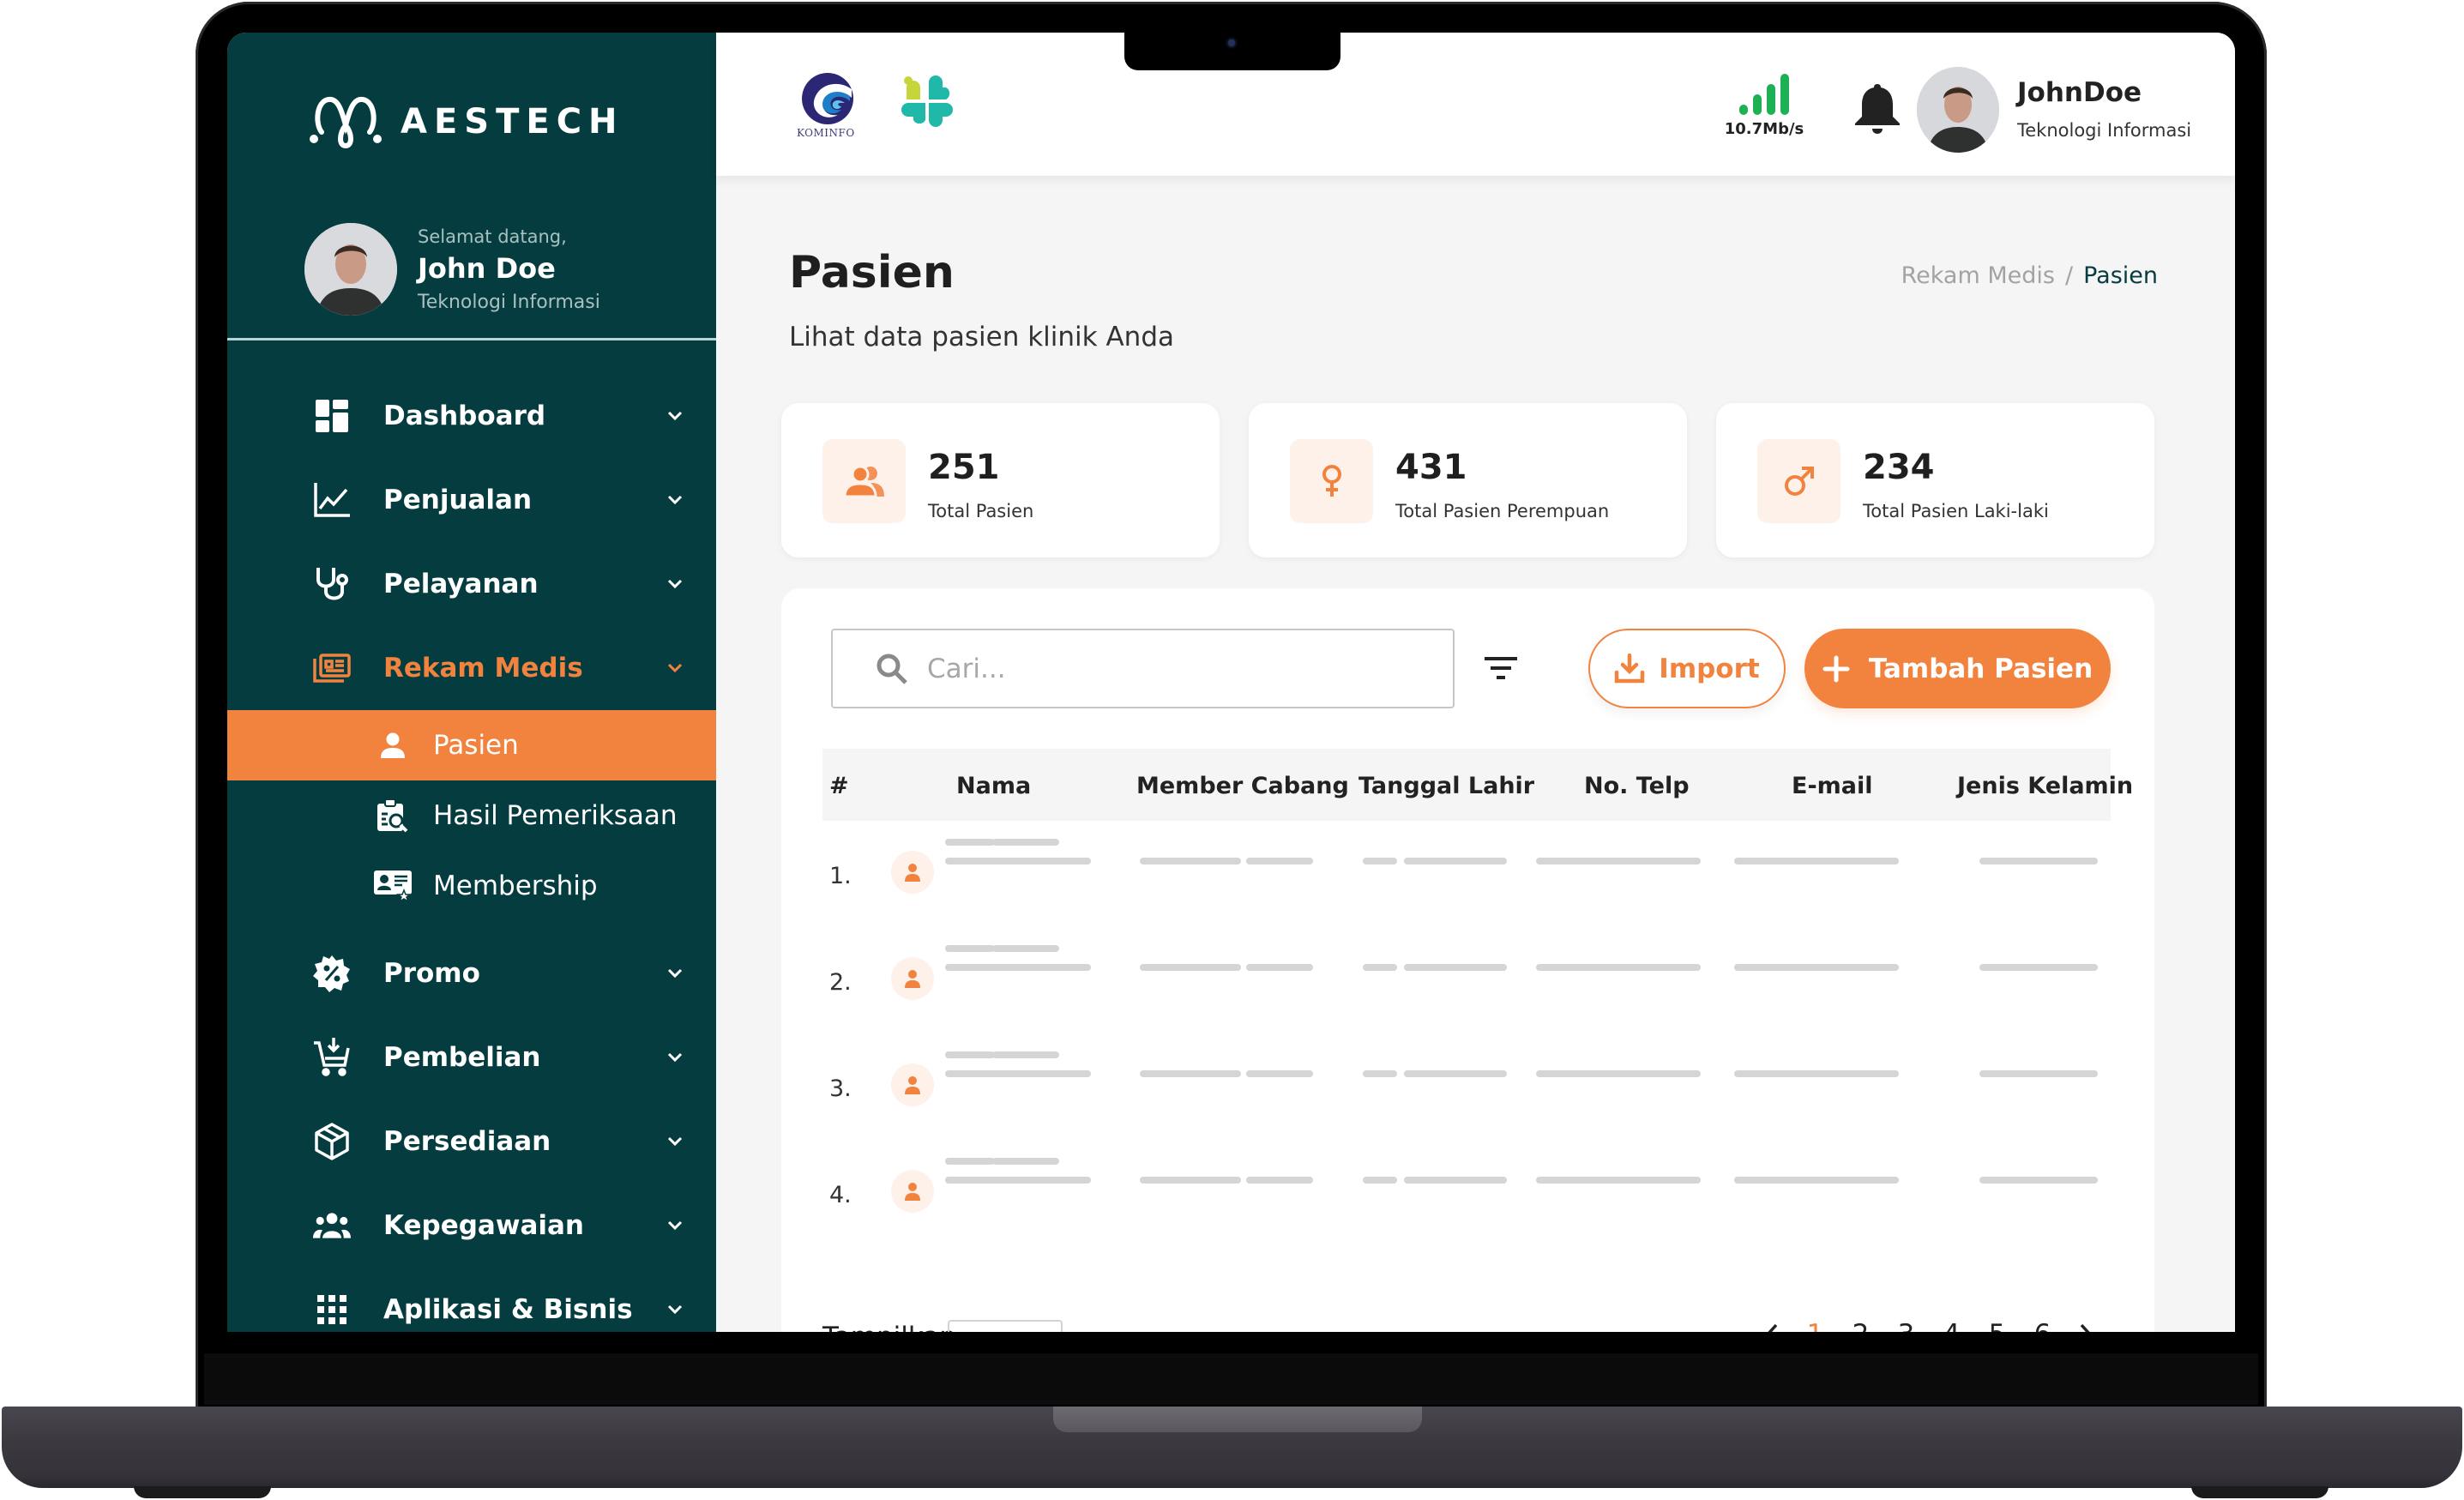 This screenshot has height=1500, width=2464. Describe the element at coordinates (1978, 275) in the screenshot. I see `breadcrumb-item-rekam-medis: Rekam Medis` at that location.